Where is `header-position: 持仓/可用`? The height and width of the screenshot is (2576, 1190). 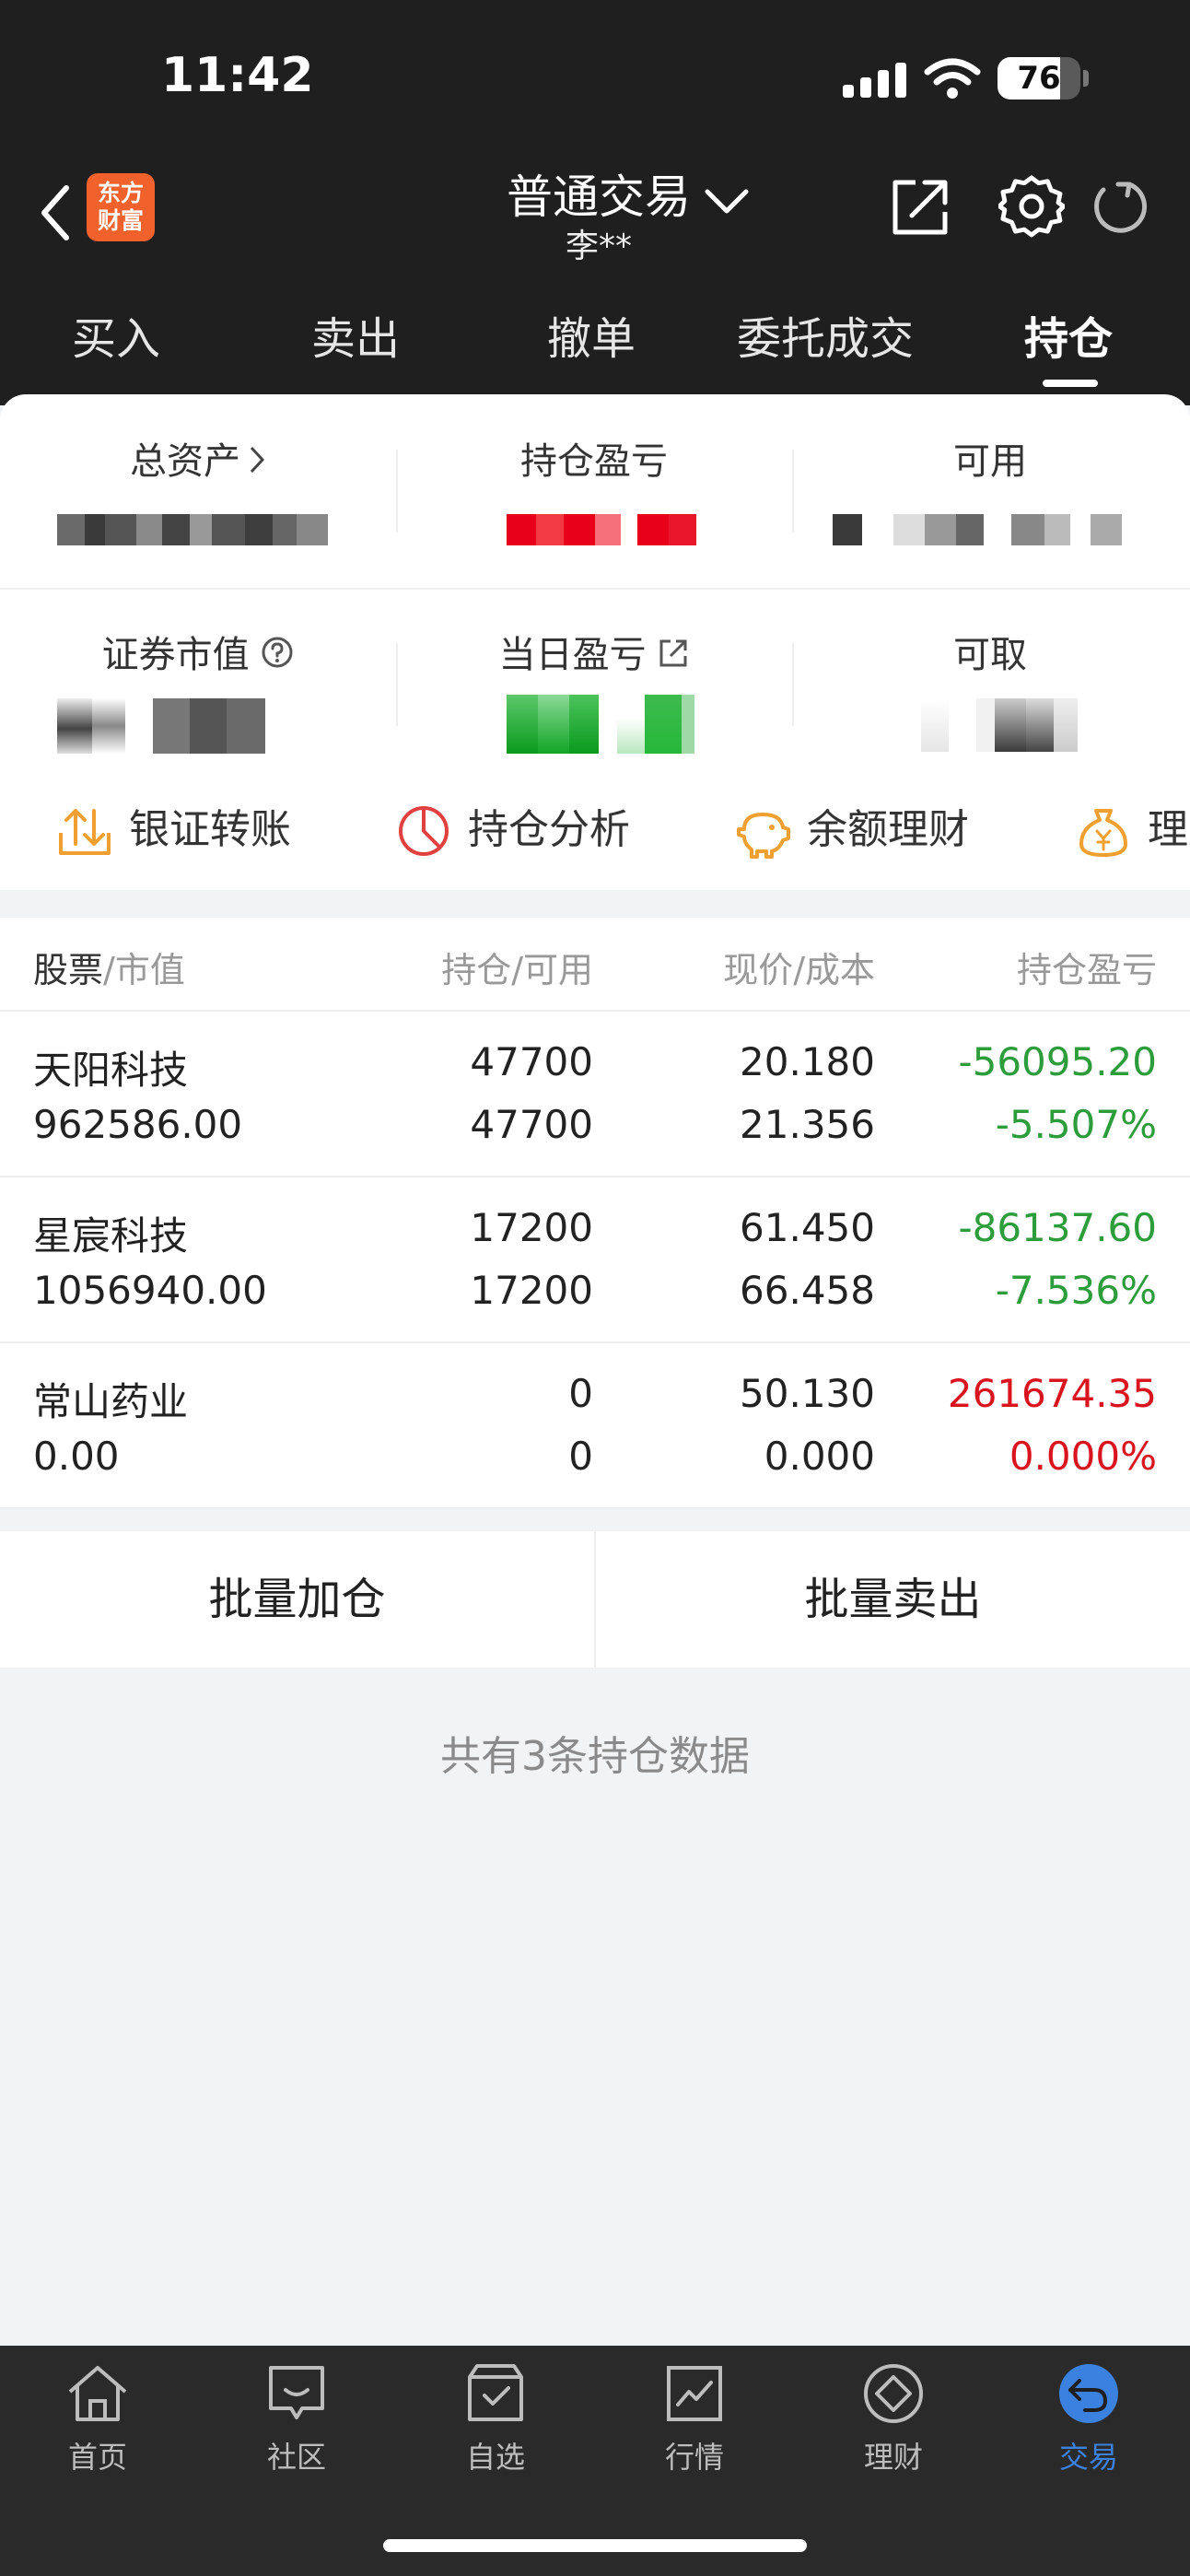 header-position: 持仓/可用 is located at coordinates (517, 967).